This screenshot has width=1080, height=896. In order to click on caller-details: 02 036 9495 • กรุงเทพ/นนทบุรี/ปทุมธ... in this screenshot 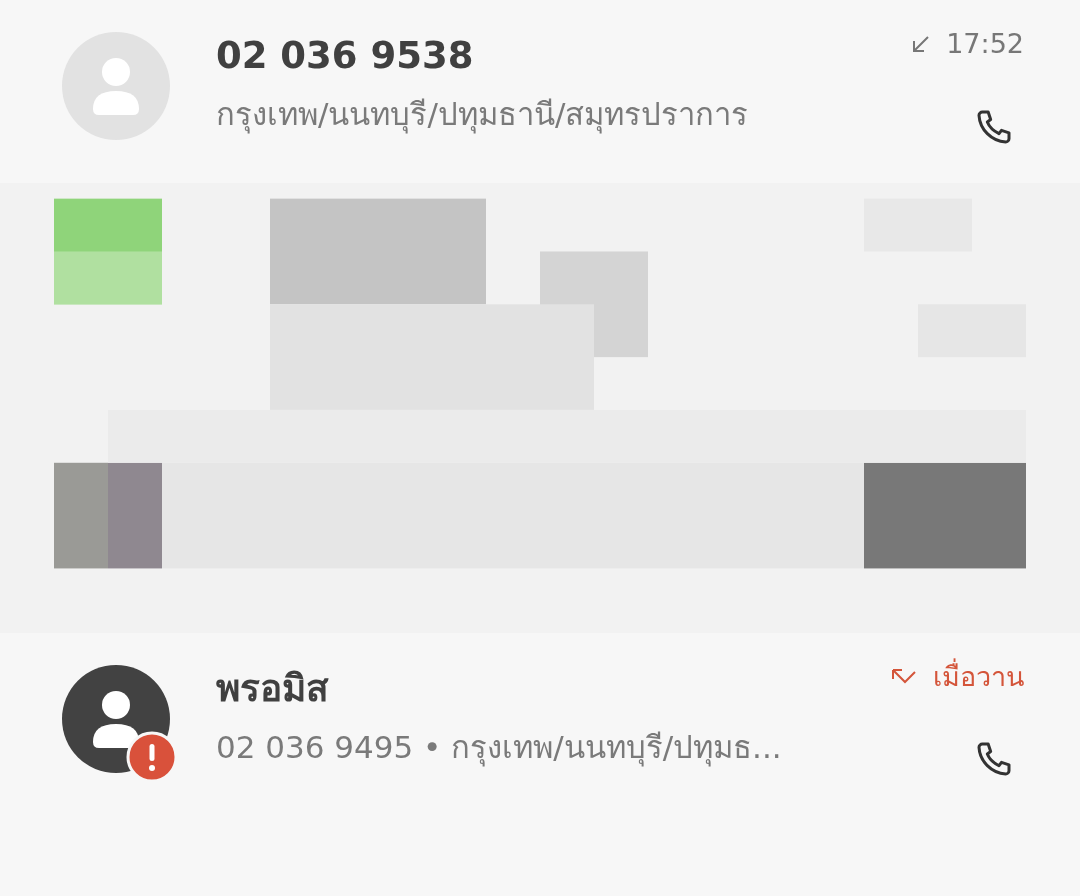, I will do `click(499, 748)`.